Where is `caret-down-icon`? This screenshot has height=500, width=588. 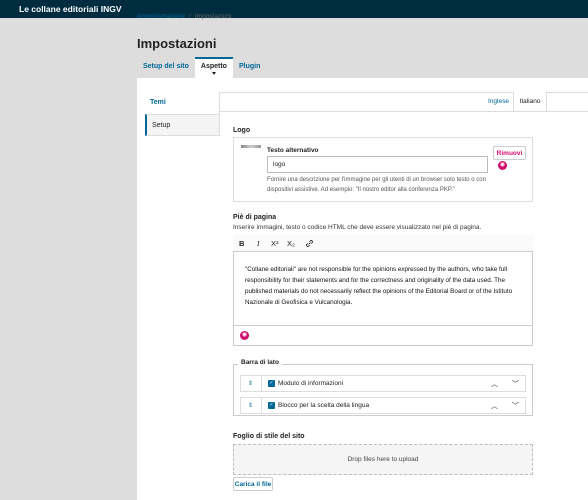 caret-down-icon is located at coordinates (213, 73).